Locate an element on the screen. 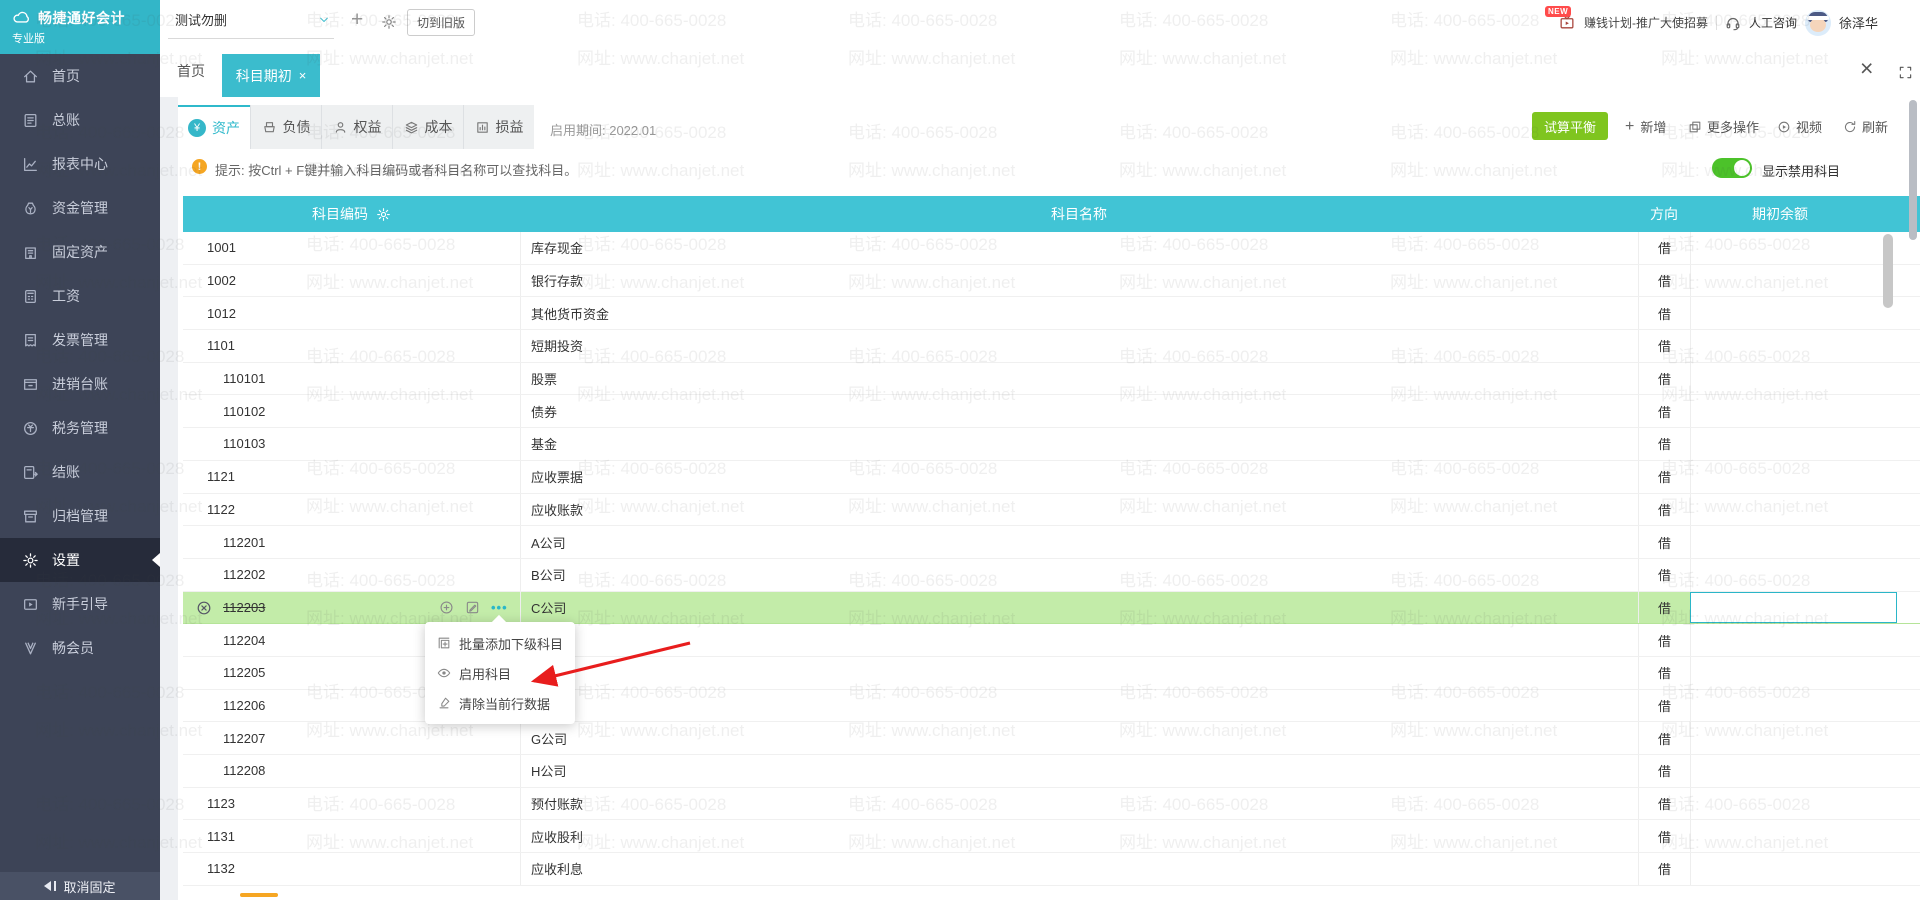 The width and height of the screenshot is (1920, 900). sidebar-item-8: 进销台账 is located at coordinates (80, 384).